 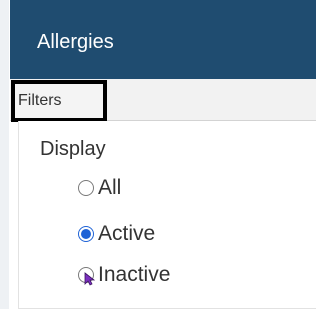 What do you see at coordinates (127, 233) in the screenshot?
I see `radio-active-label: Active` at bounding box center [127, 233].